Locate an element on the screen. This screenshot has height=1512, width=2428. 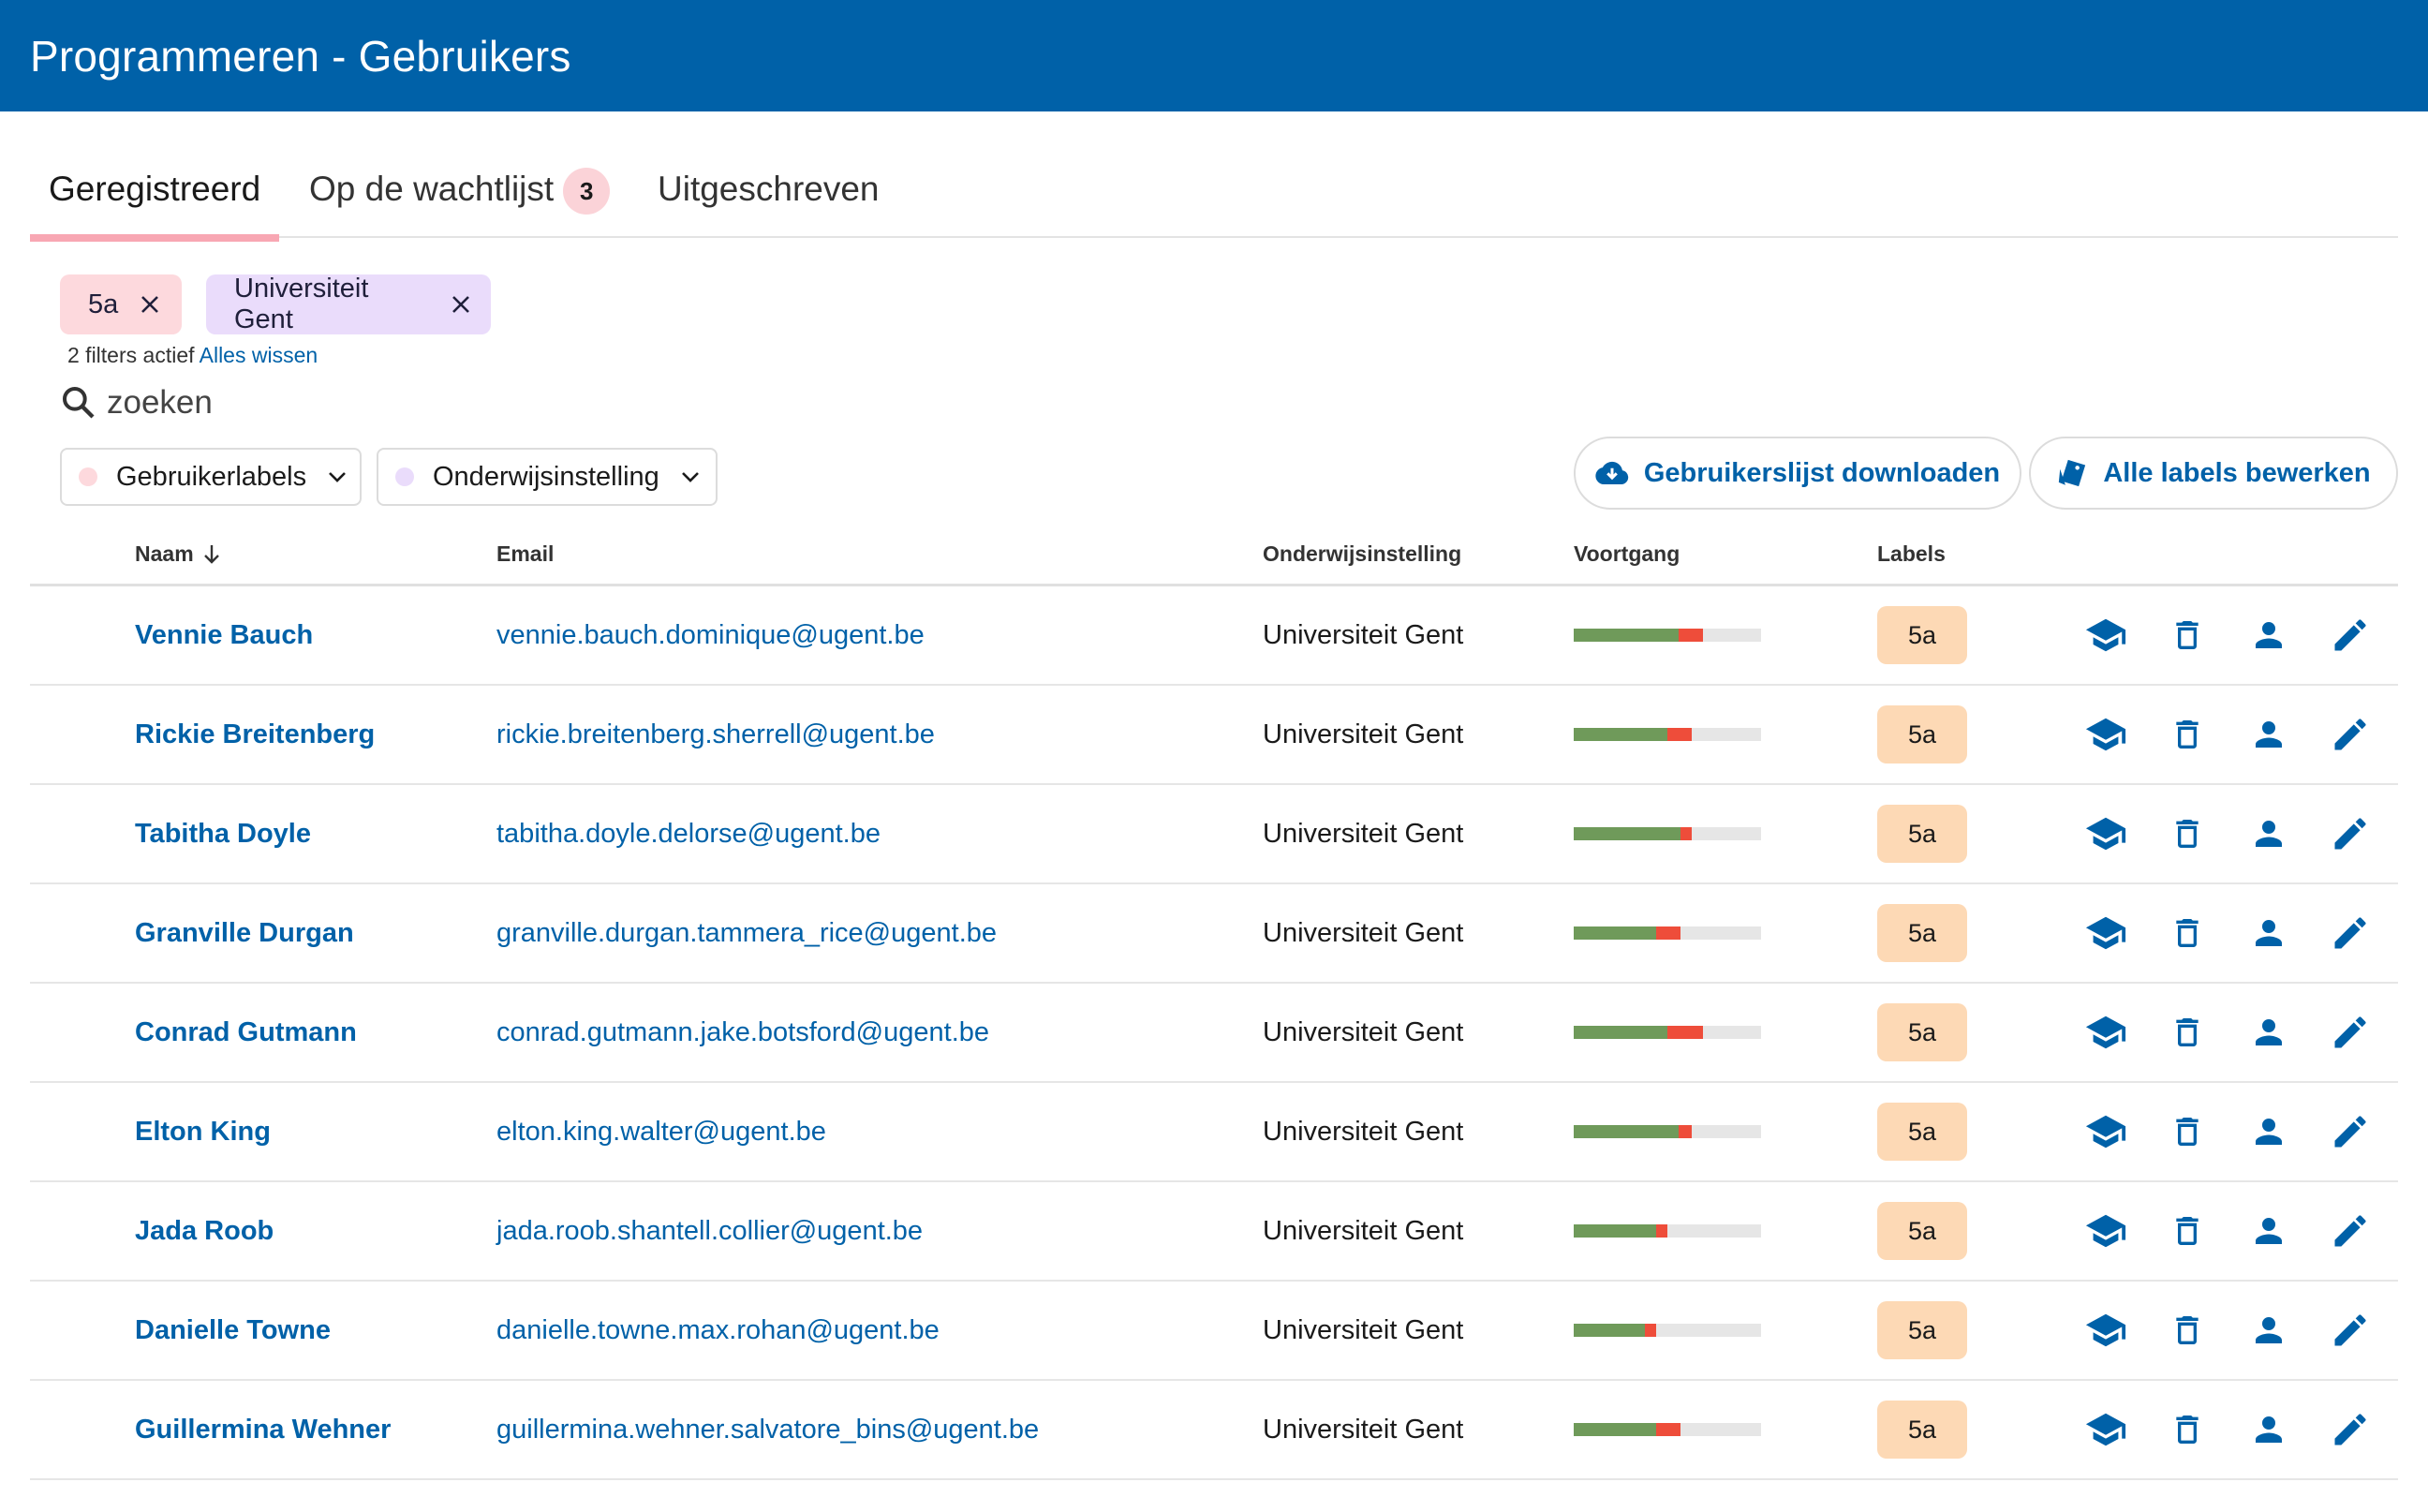
user-name-link: Vennie Bauch is located at coordinates (224, 635).